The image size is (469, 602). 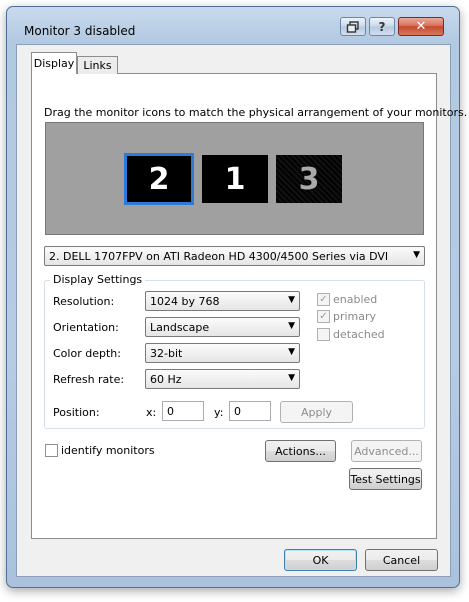 I want to click on orientation-value: Landscape, so click(x=180, y=327).